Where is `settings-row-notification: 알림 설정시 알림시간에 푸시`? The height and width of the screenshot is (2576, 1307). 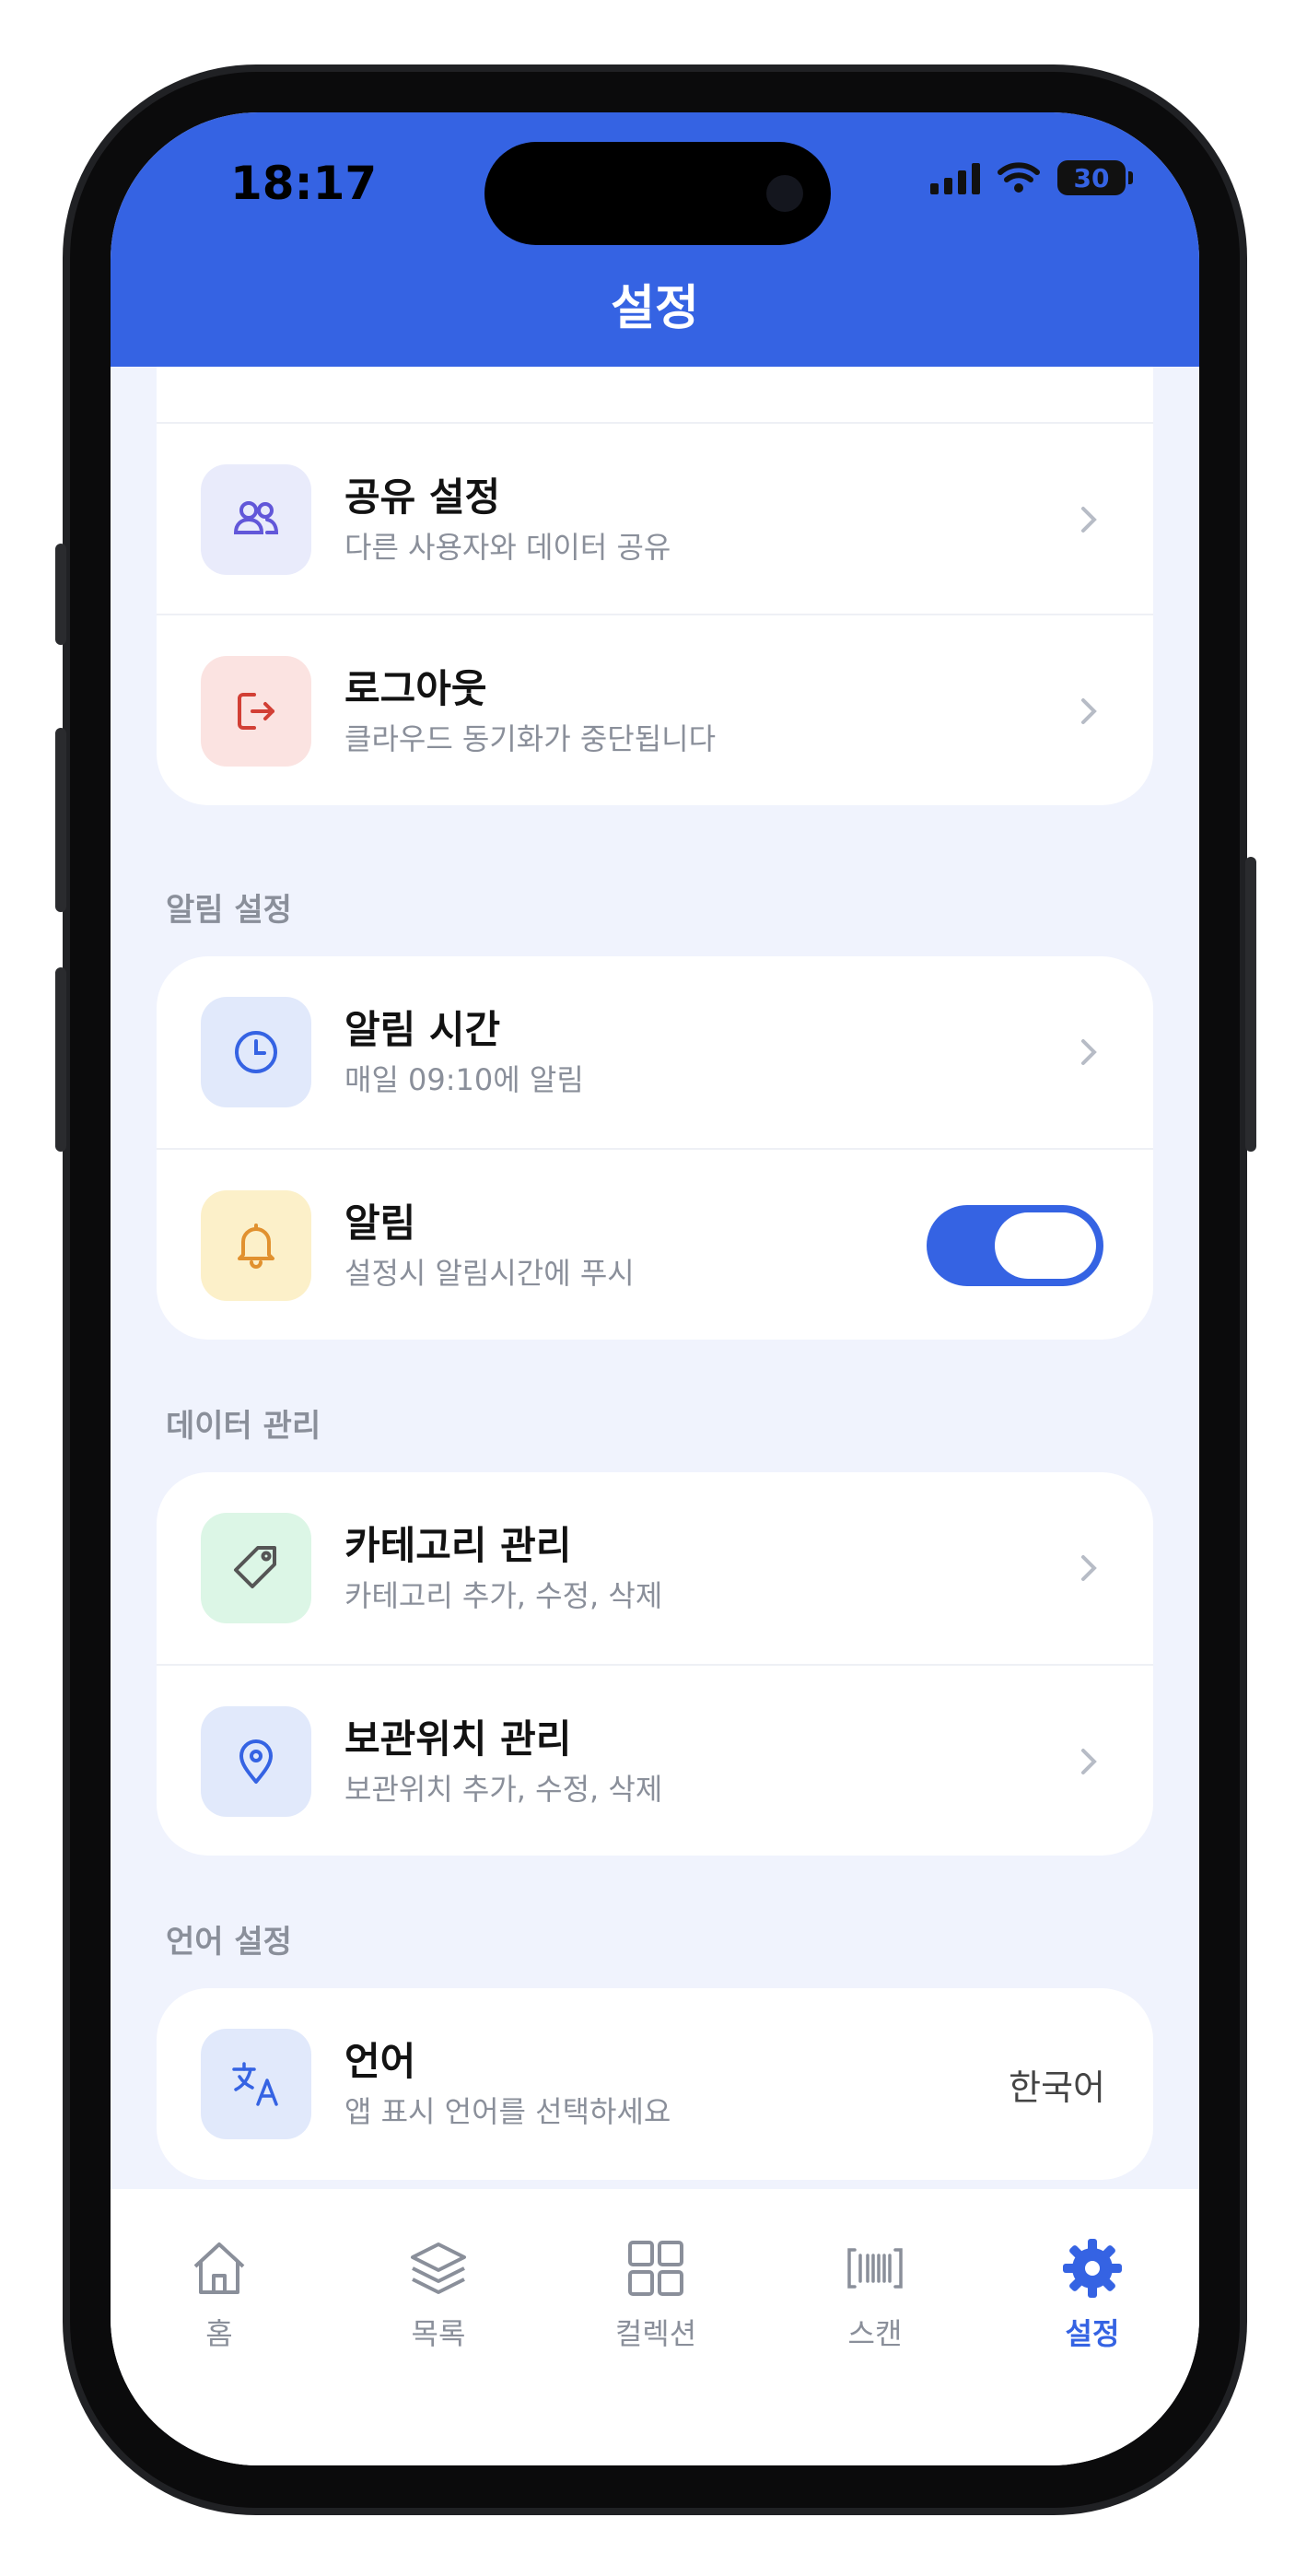
settings-row-notification: 알림 설정시 알림시간에 푸시 is located at coordinates (655, 1244).